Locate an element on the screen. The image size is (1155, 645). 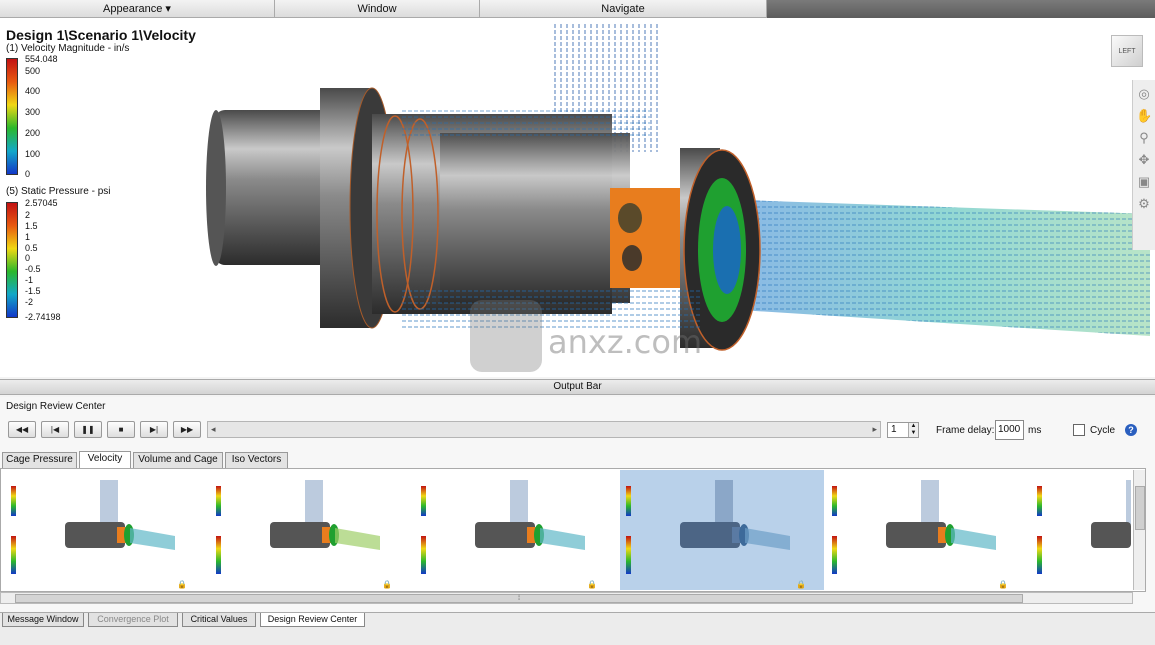
tab-design-review-center: Design Review Center is located at coordinates (312, 620).